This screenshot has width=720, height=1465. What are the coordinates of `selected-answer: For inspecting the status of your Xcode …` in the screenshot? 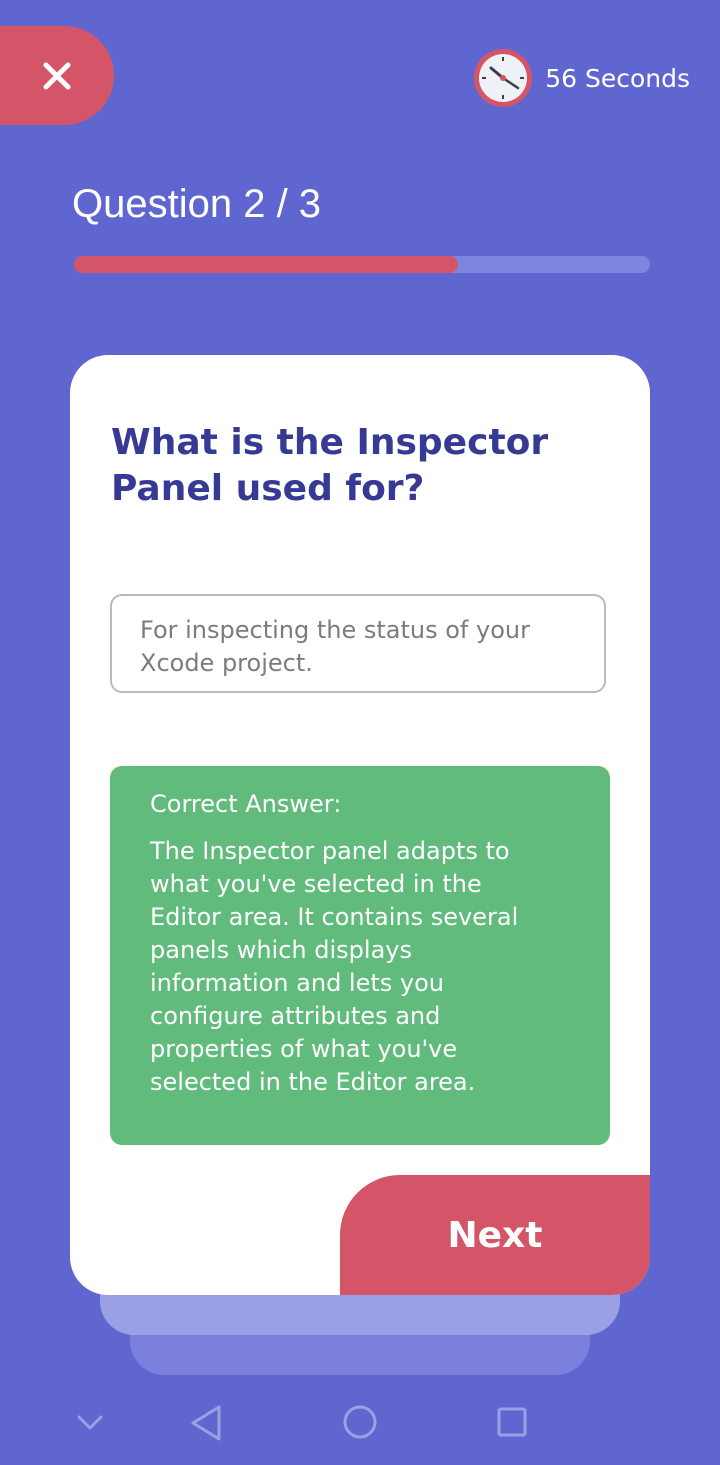 It's located at (358, 643).